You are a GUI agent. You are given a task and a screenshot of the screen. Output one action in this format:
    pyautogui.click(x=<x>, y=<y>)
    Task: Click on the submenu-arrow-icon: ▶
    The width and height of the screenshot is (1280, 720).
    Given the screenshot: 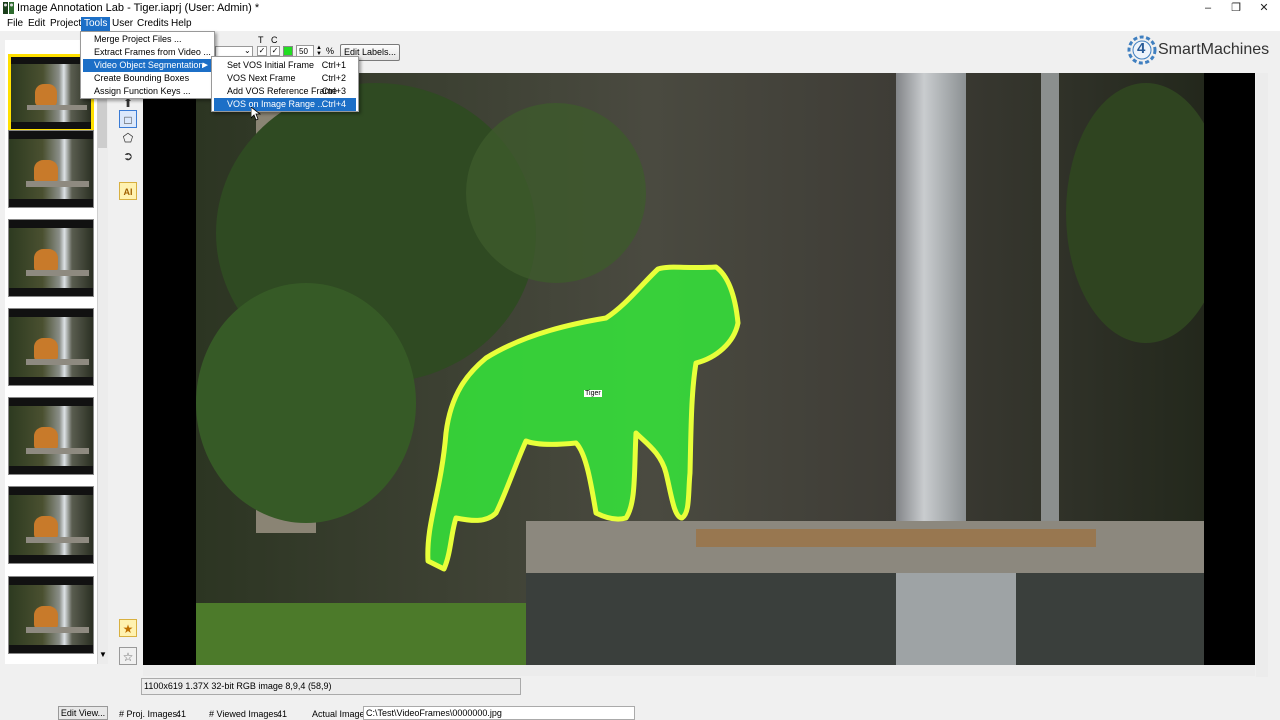 What is the action you would take?
    pyautogui.click(x=205, y=65)
    